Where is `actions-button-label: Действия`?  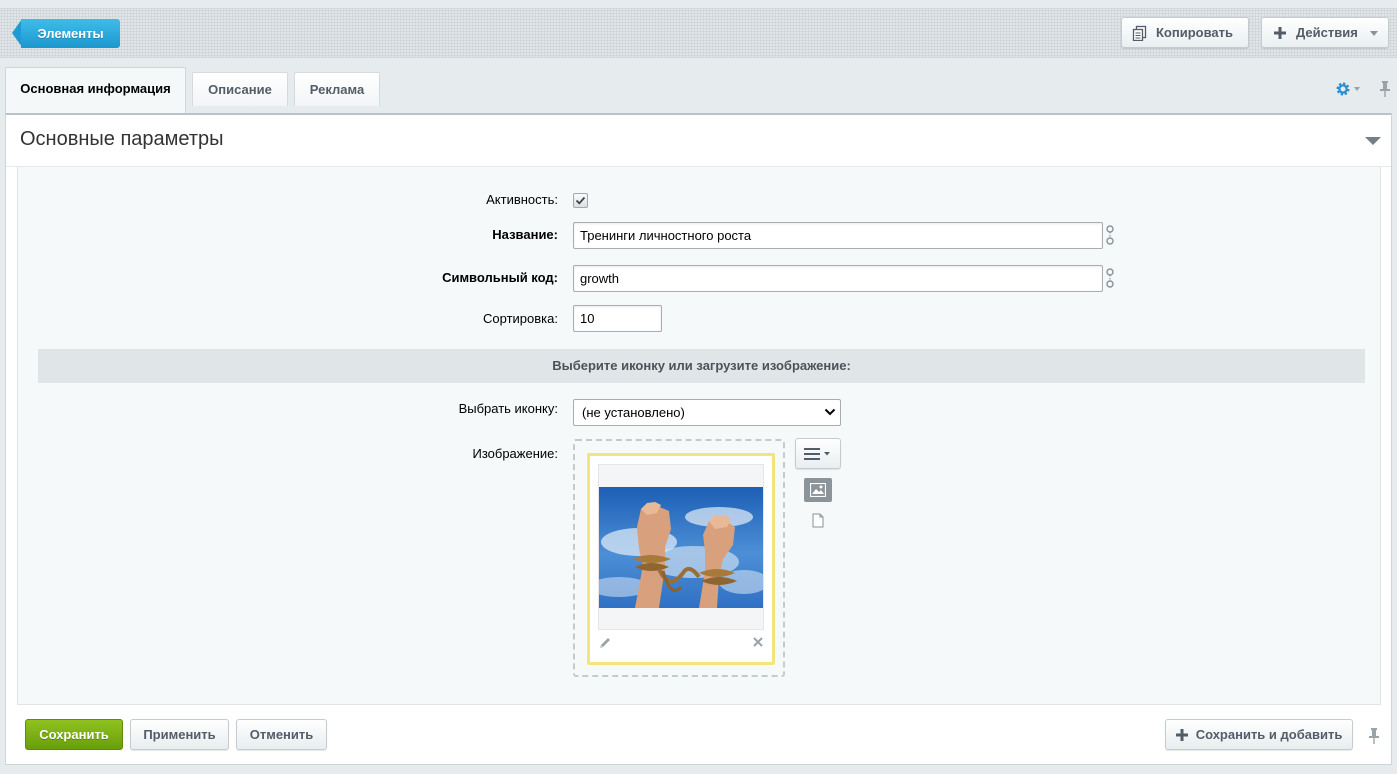
actions-button-label: Действия is located at coordinates (1327, 32).